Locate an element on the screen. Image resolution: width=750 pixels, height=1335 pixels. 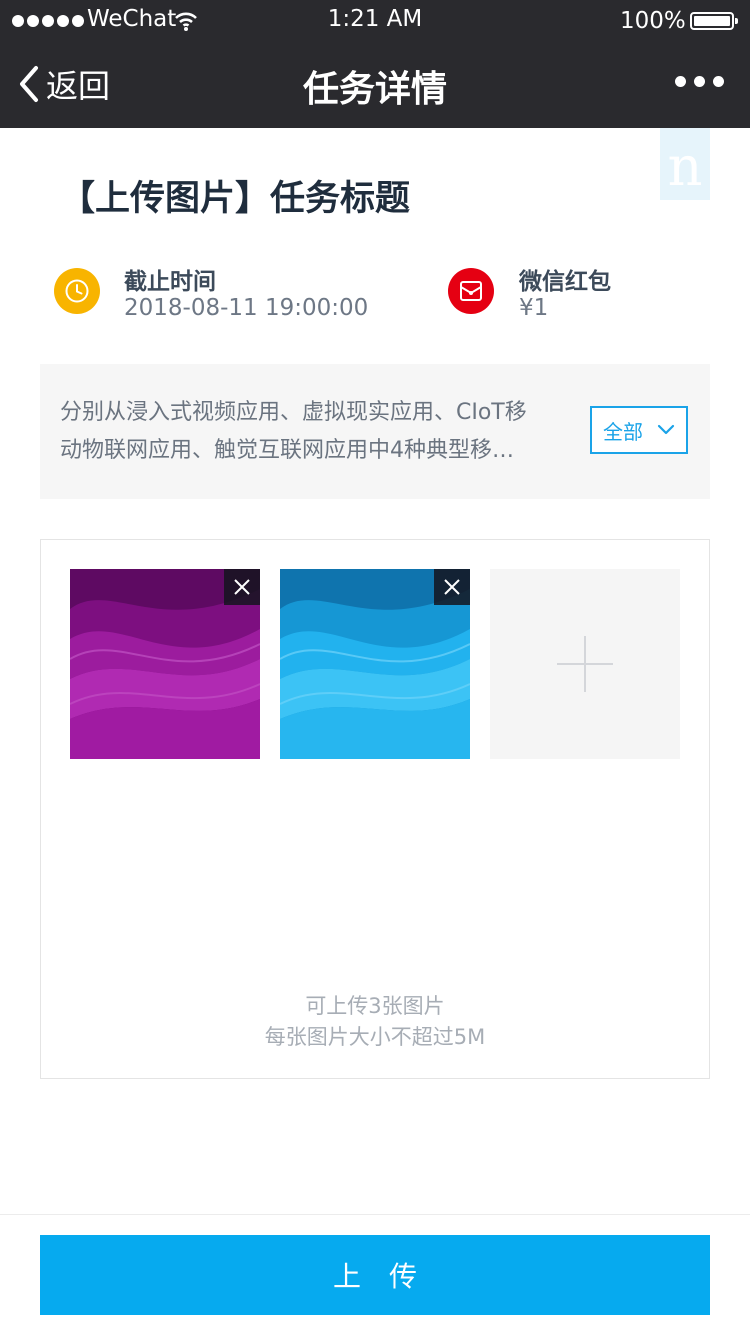
add-image-button is located at coordinates (585, 664).